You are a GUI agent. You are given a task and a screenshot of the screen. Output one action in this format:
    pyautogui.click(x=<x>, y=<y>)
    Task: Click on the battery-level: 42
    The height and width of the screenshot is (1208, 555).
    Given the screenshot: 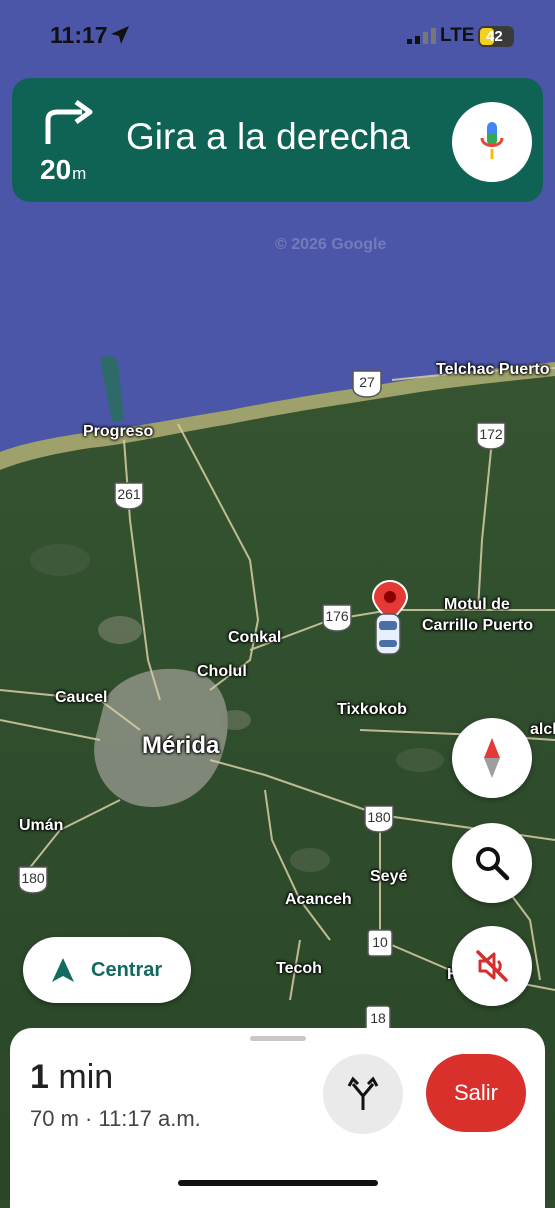 What is the action you would take?
    pyautogui.click(x=494, y=36)
    